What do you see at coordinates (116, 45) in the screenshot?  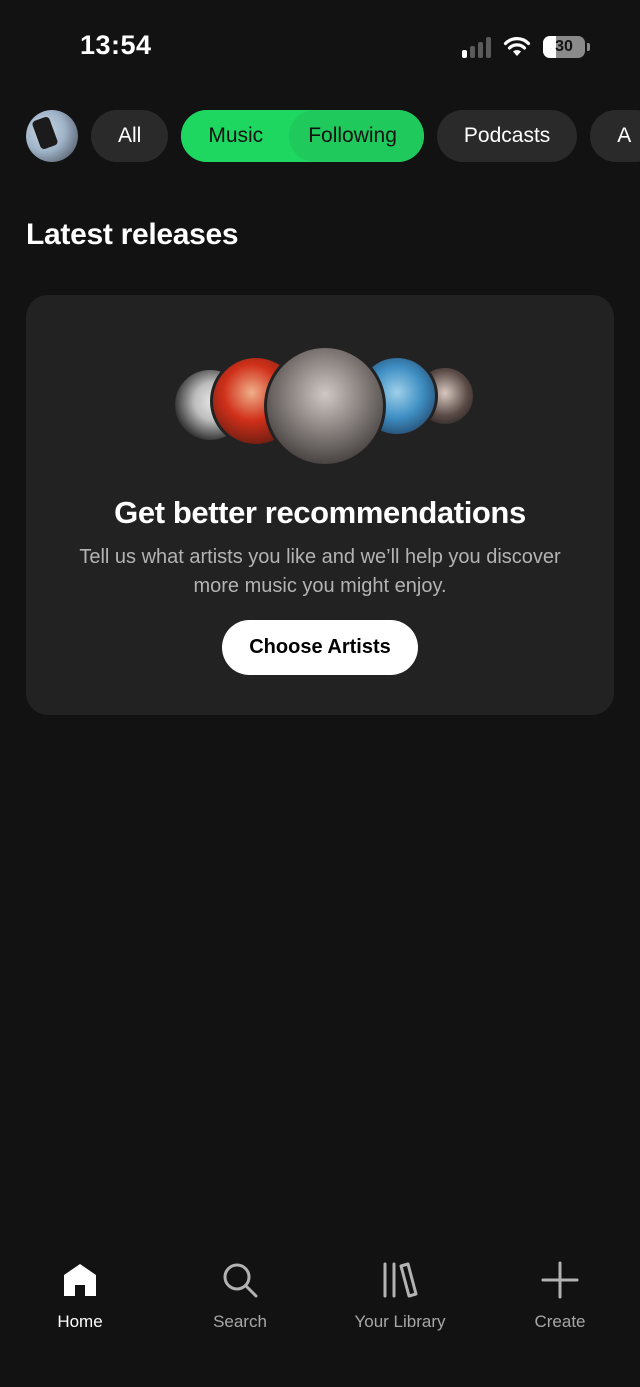 I see `status-time: 13:54` at bounding box center [116, 45].